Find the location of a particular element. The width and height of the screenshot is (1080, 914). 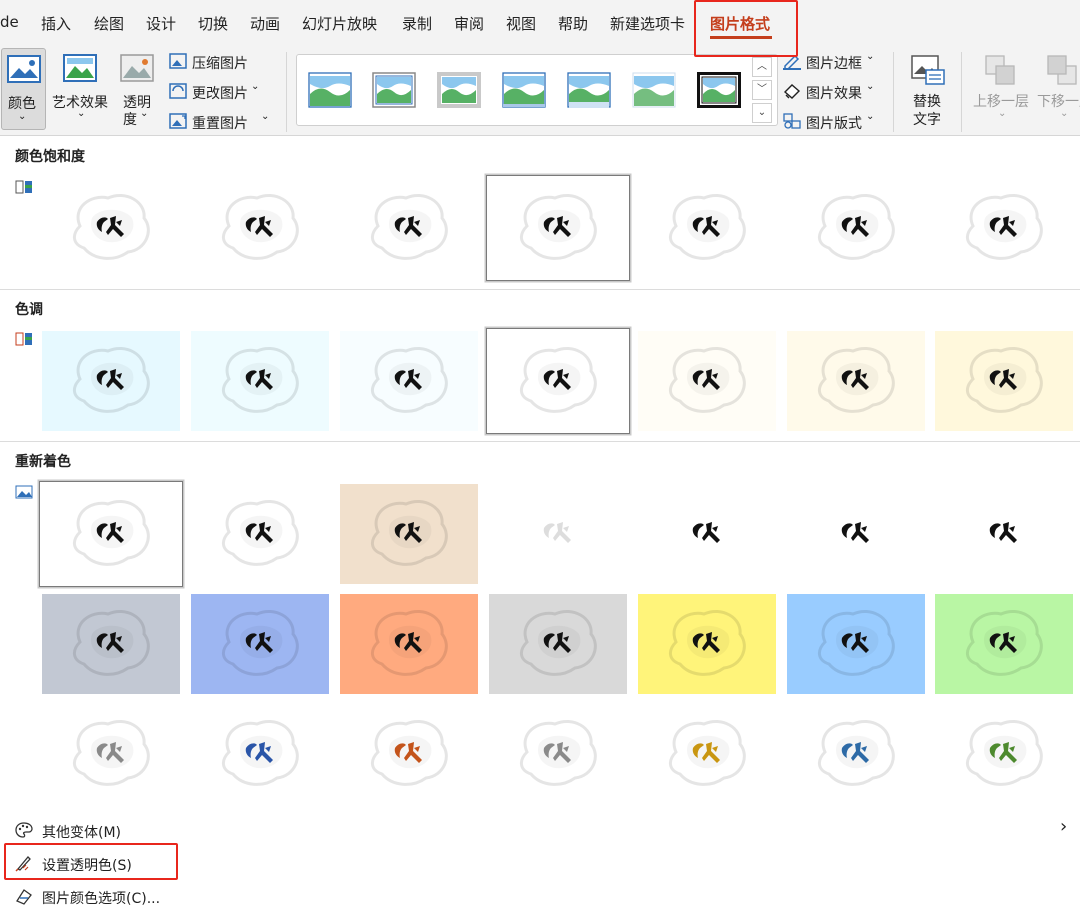

tab-review: 审阅 is located at coordinates (469, 23).